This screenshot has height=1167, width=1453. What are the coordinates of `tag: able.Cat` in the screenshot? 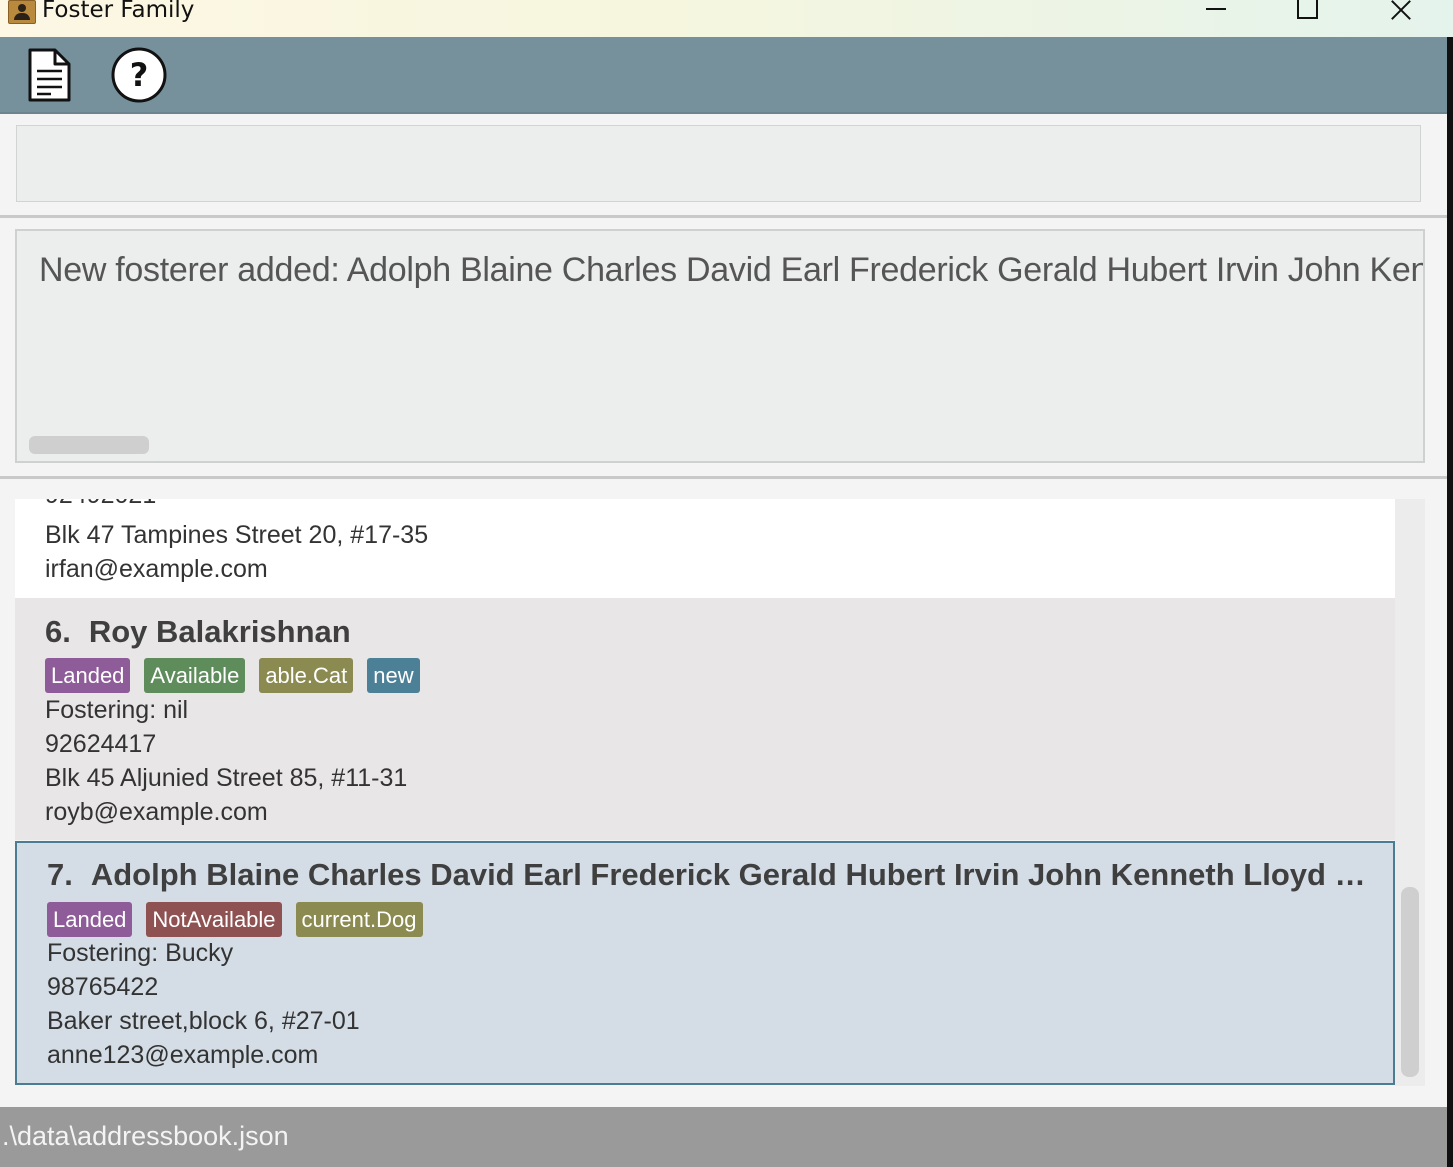 It's located at (306, 675).